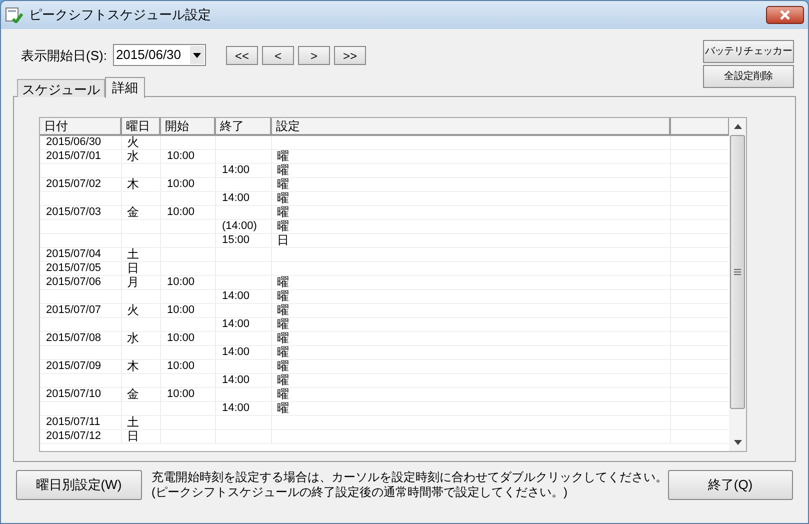  I want to click on column-header: 開始, so click(188, 126).